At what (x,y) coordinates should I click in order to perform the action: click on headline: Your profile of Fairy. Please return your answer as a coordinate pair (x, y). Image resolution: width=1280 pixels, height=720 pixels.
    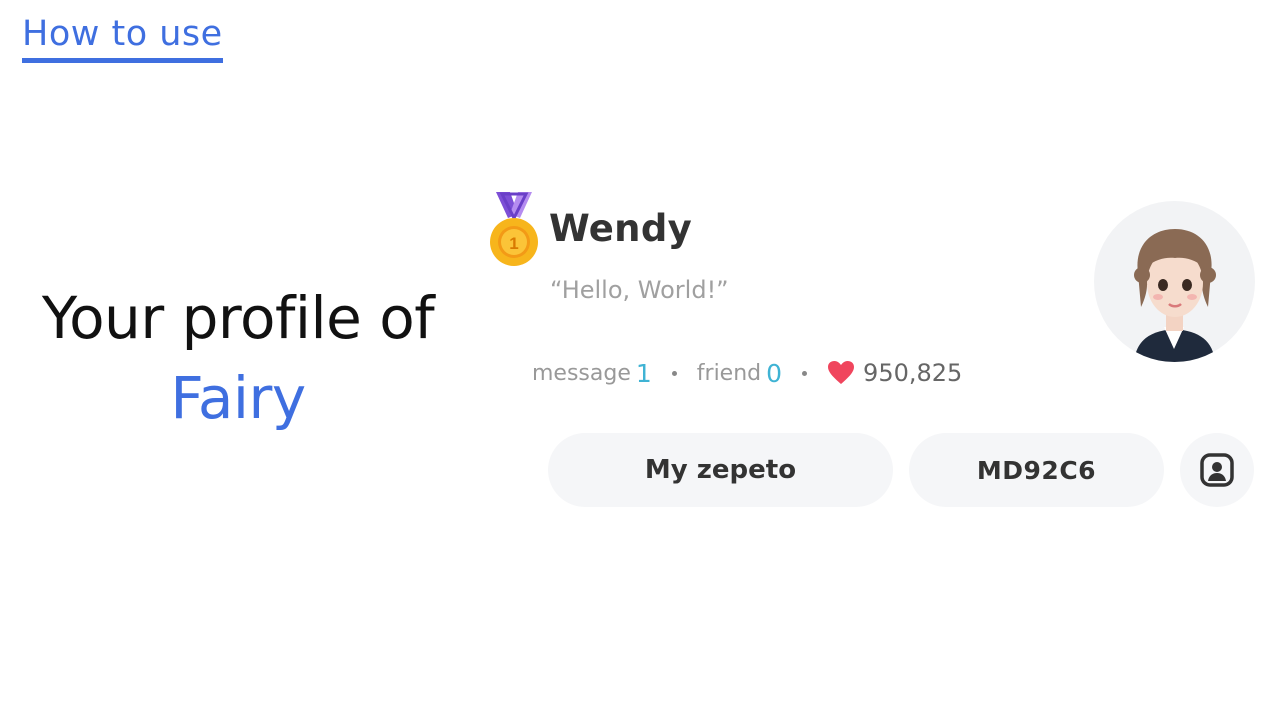
    Looking at the image, I should click on (238, 358).